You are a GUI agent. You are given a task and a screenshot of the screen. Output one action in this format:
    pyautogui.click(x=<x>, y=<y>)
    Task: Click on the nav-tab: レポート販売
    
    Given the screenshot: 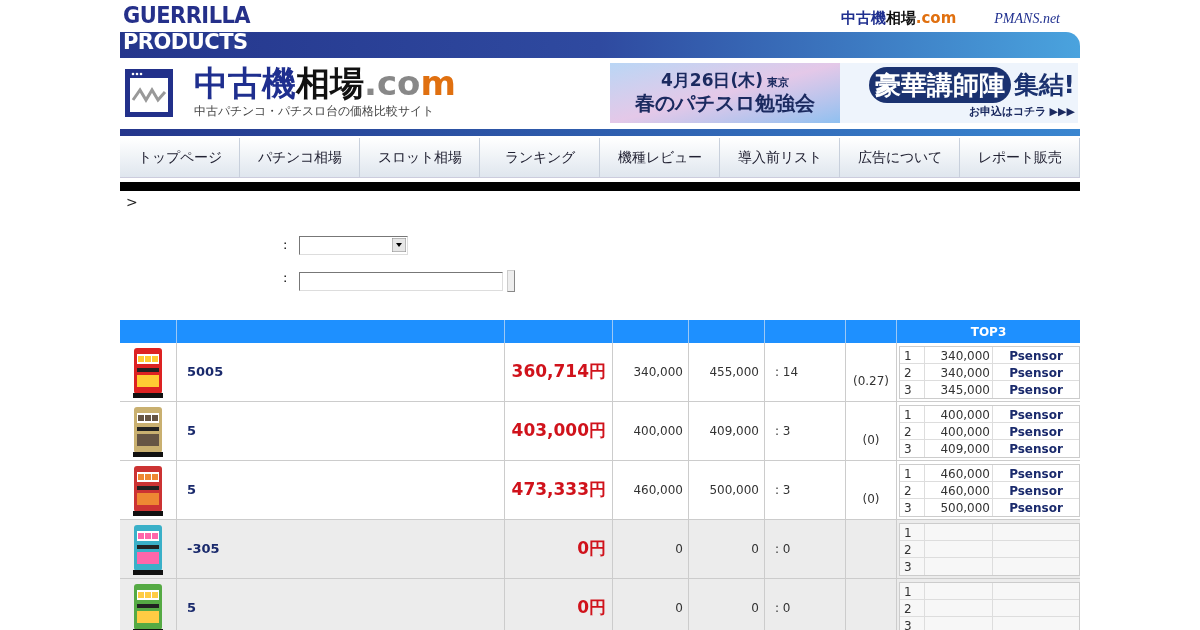 What is the action you would take?
    pyautogui.click(x=1020, y=157)
    